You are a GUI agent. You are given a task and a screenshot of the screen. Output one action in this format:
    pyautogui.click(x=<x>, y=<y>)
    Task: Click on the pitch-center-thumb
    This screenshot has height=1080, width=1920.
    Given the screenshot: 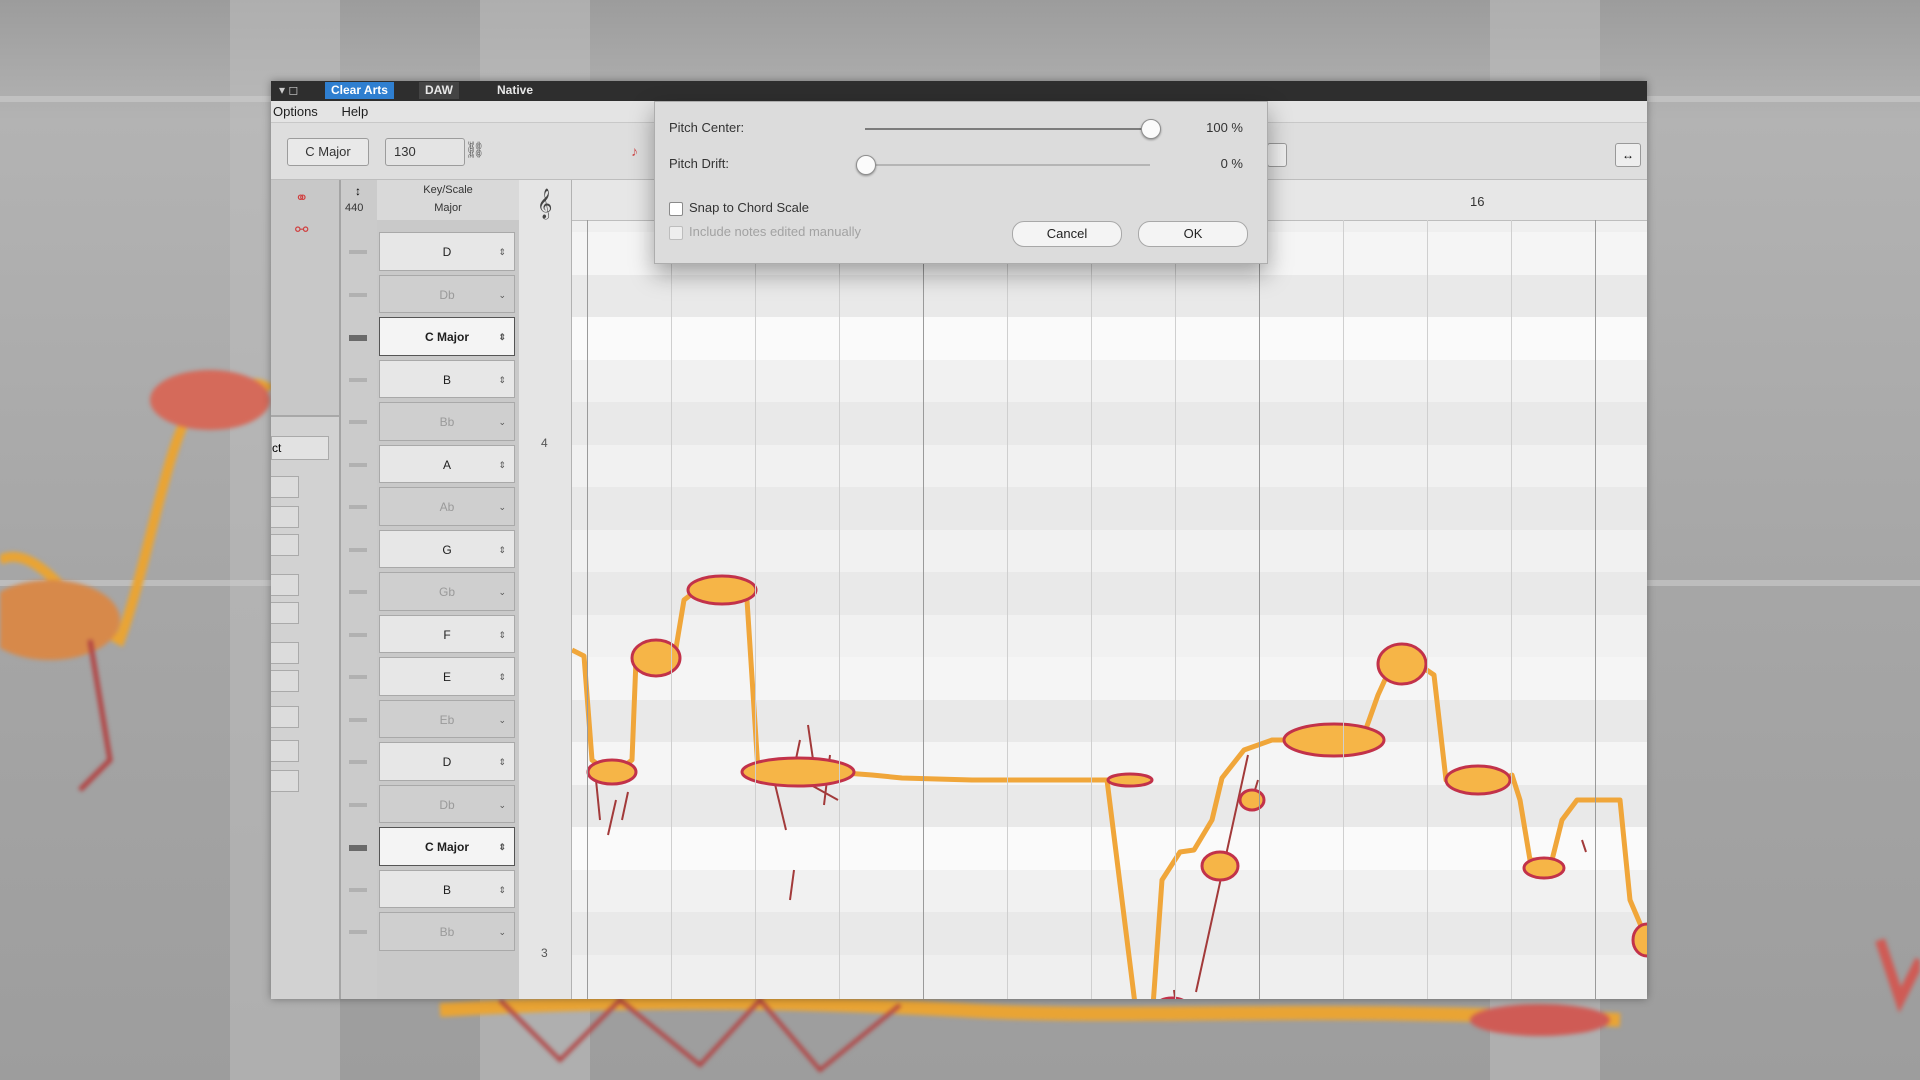 What is the action you would take?
    pyautogui.click(x=1151, y=129)
    